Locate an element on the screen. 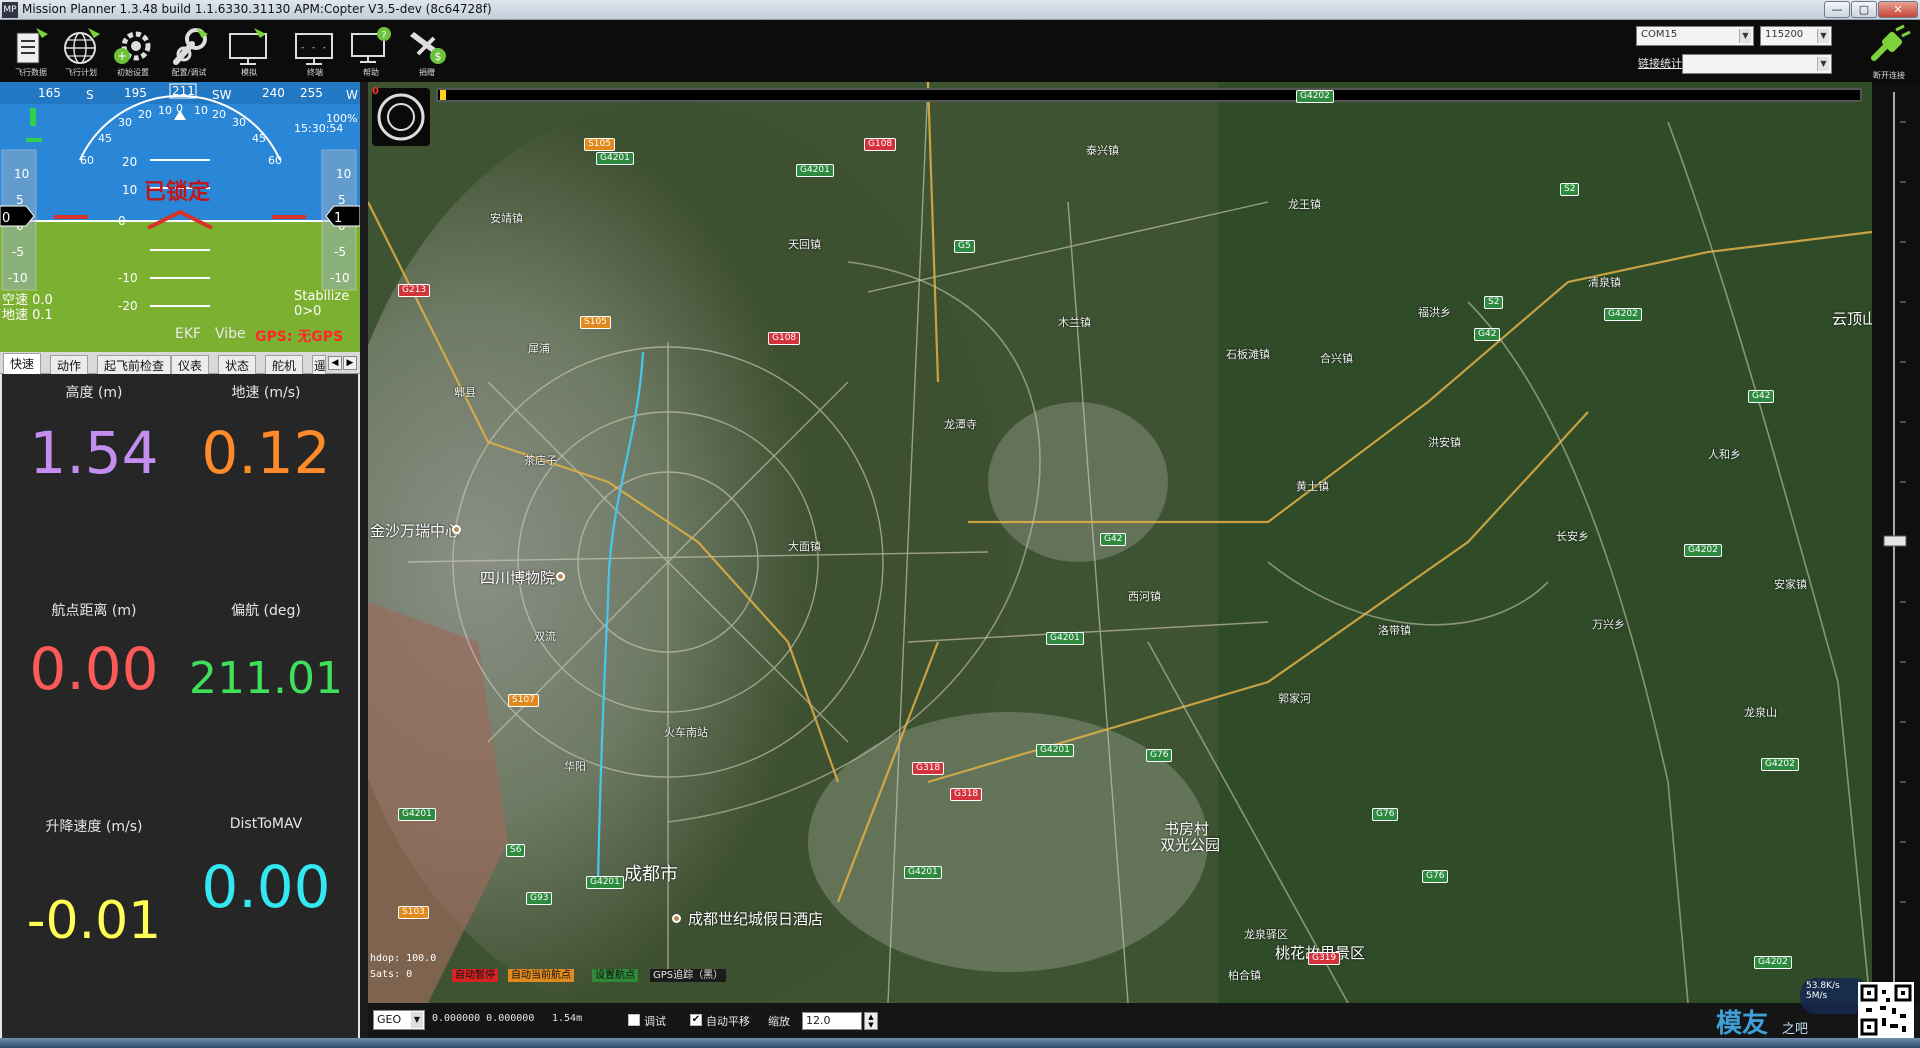 The height and width of the screenshot is (1048, 1920). maximize-button: ▢ is located at coordinates (1864, 9).